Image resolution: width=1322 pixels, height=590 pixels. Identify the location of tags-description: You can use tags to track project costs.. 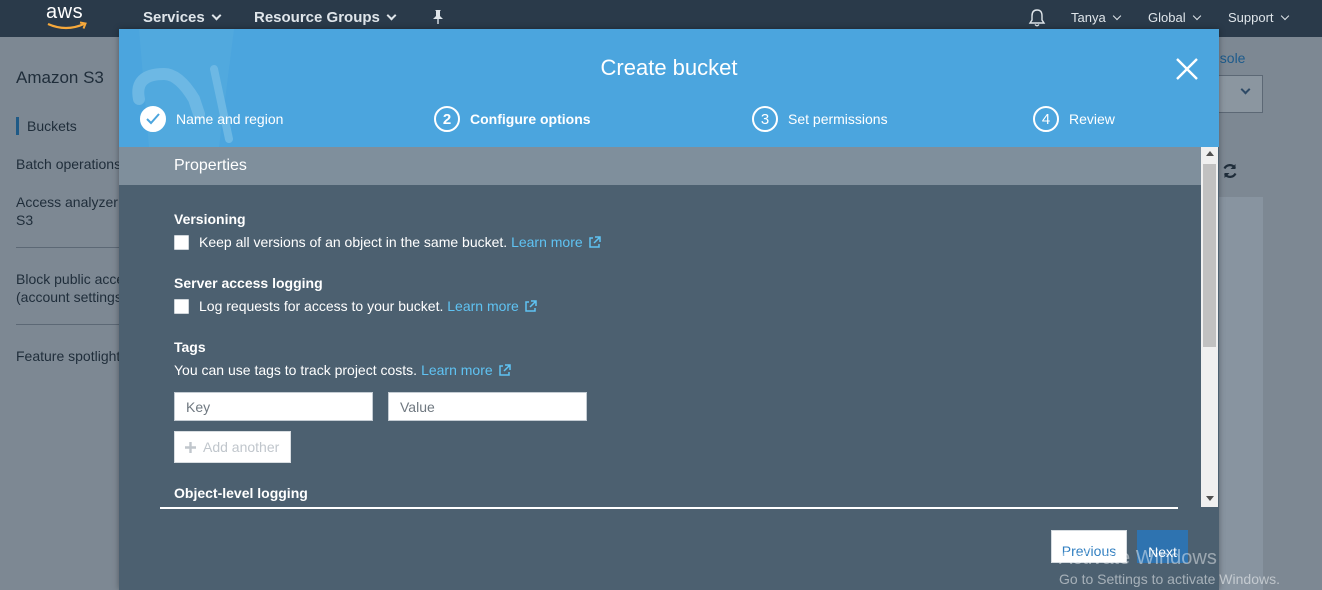
(296, 370).